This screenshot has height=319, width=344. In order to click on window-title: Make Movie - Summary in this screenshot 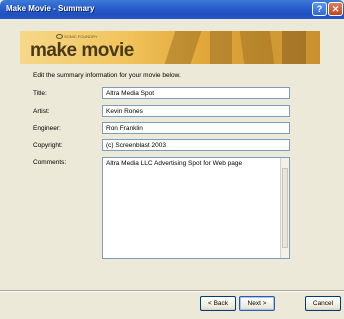, I will do `click(50, 8)`.